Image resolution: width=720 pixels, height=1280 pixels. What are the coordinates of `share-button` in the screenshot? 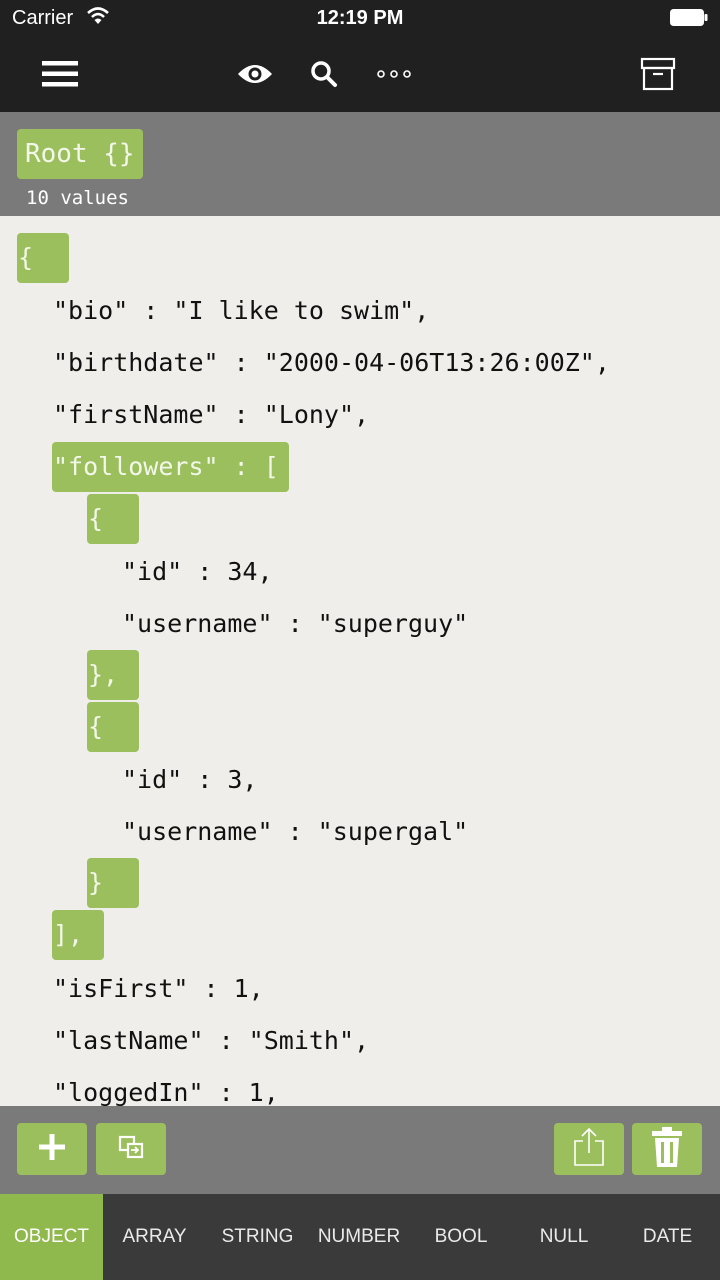 It's located at (589, 1149).